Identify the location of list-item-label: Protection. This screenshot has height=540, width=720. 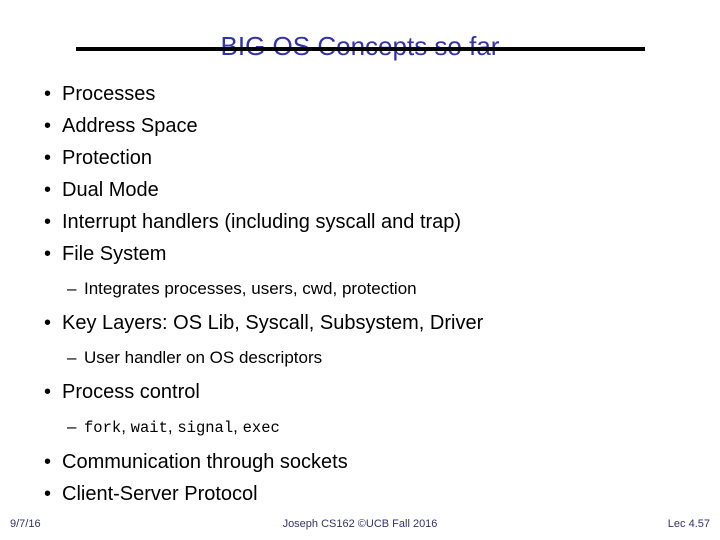
(107, 158).